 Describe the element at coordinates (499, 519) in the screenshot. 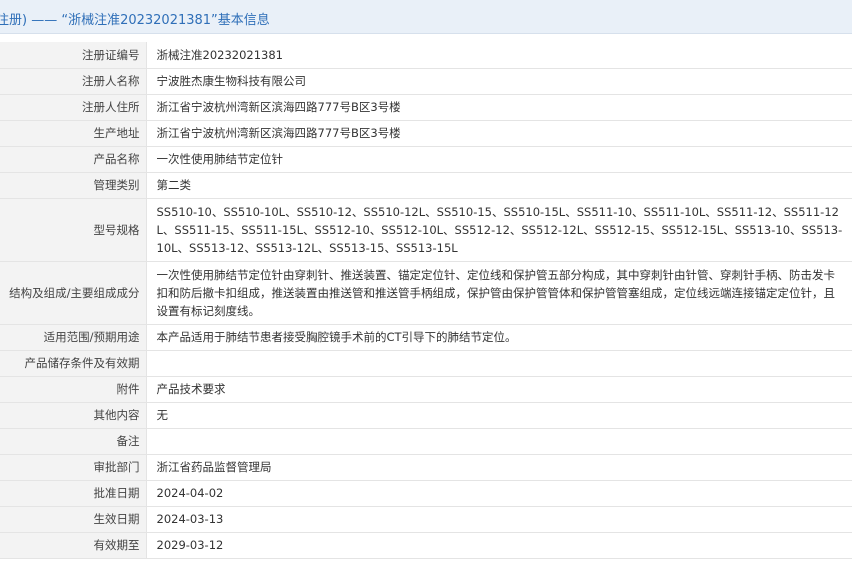

I see `field-value: 2024-03-13` at that location.